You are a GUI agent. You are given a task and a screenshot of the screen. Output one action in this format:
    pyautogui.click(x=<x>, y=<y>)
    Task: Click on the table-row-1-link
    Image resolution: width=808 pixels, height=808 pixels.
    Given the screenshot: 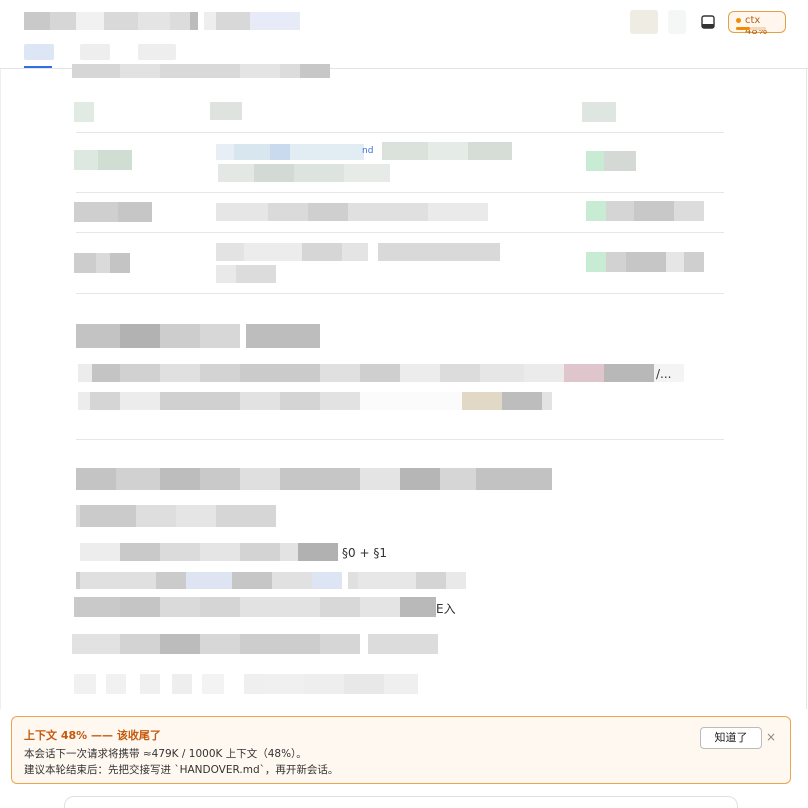 What is the action you would take?
    pyautogui.click(x=290, y=152)
    